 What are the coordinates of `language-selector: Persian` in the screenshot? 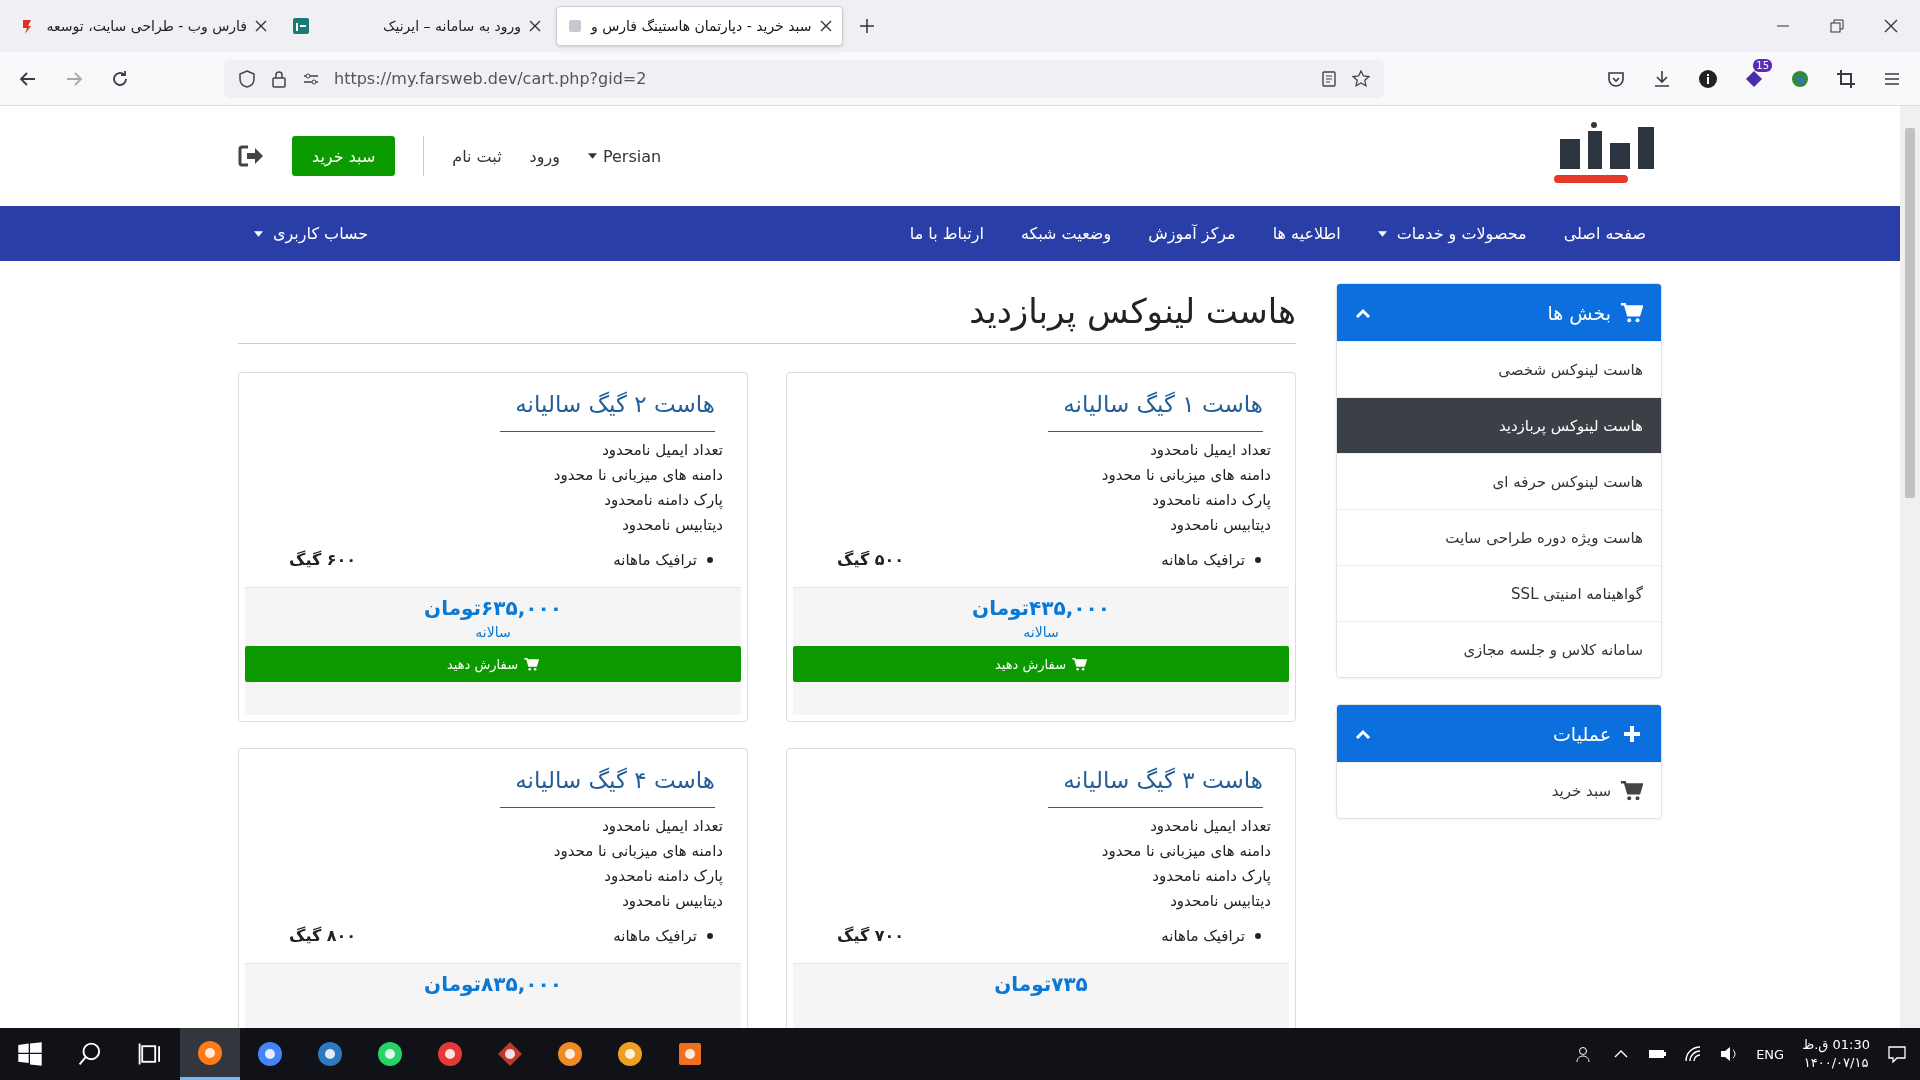 It's located at (624, 156).